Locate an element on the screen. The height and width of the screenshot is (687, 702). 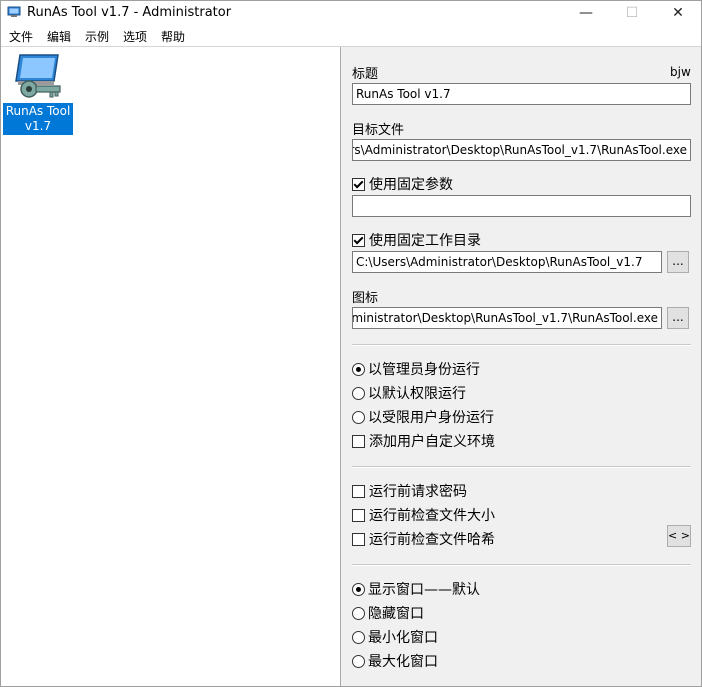
menu-options: 选项 is located at coordinates (135, 36).